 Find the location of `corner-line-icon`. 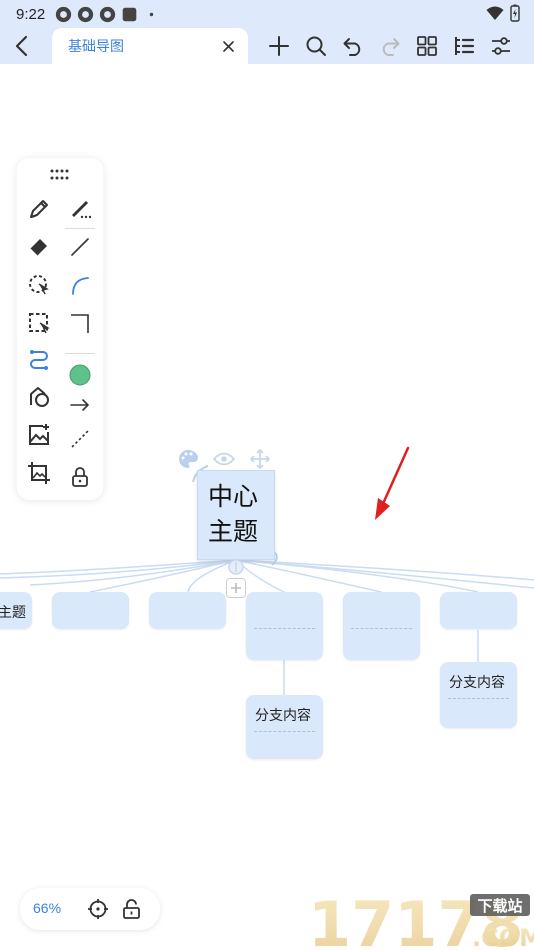

corner-line-icon is located at coordinates (80, 323).